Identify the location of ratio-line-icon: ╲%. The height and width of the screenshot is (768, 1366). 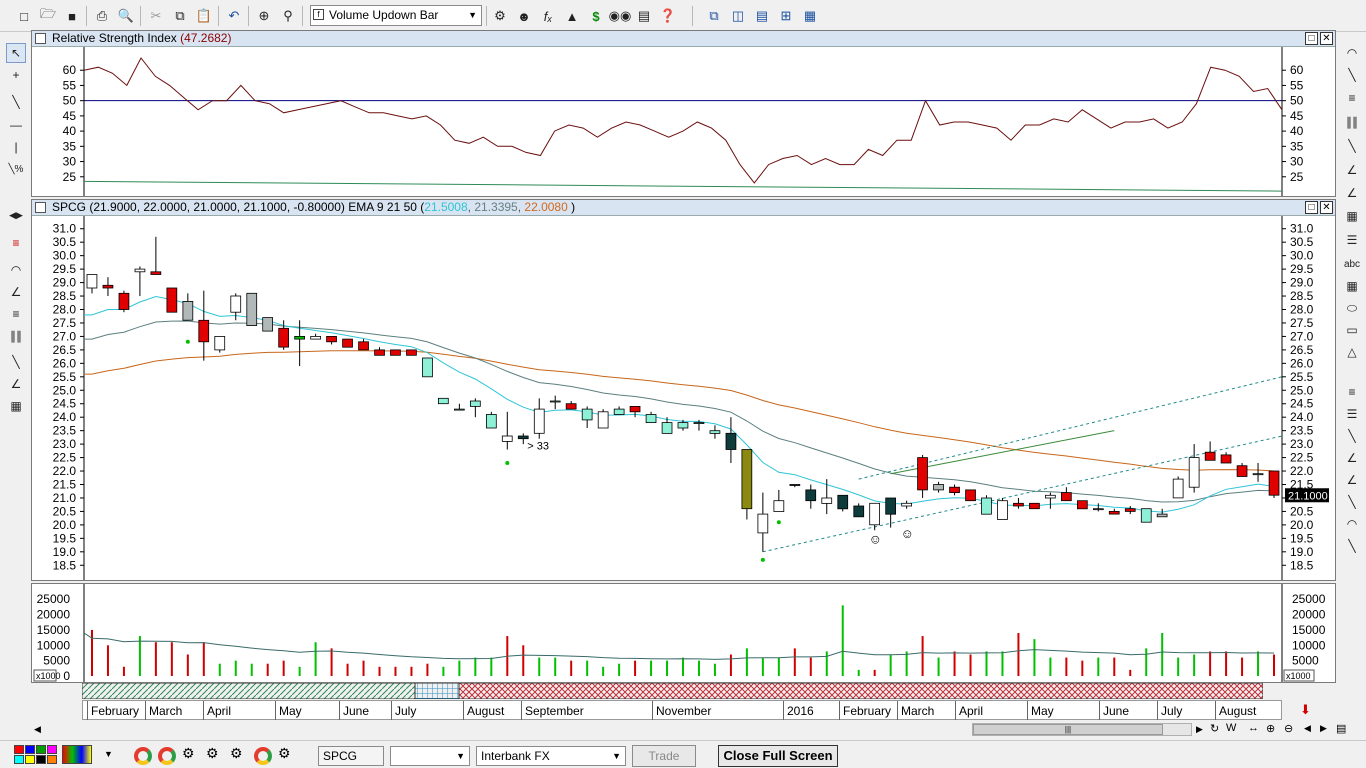
(16, 169).